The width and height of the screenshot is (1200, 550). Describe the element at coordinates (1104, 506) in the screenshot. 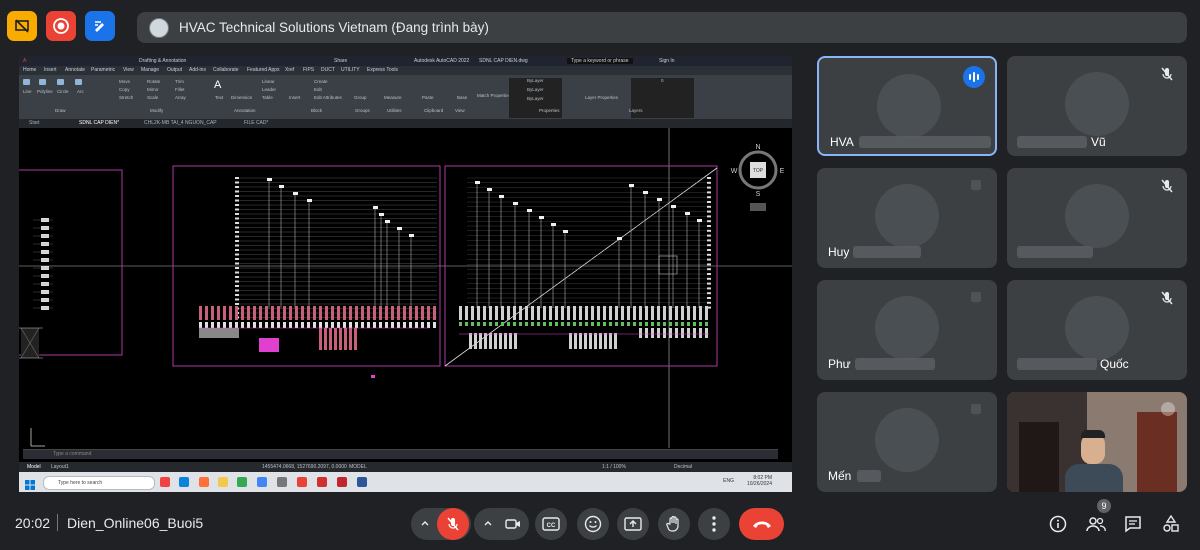

I see `participant-count-badge: 9` at that location.